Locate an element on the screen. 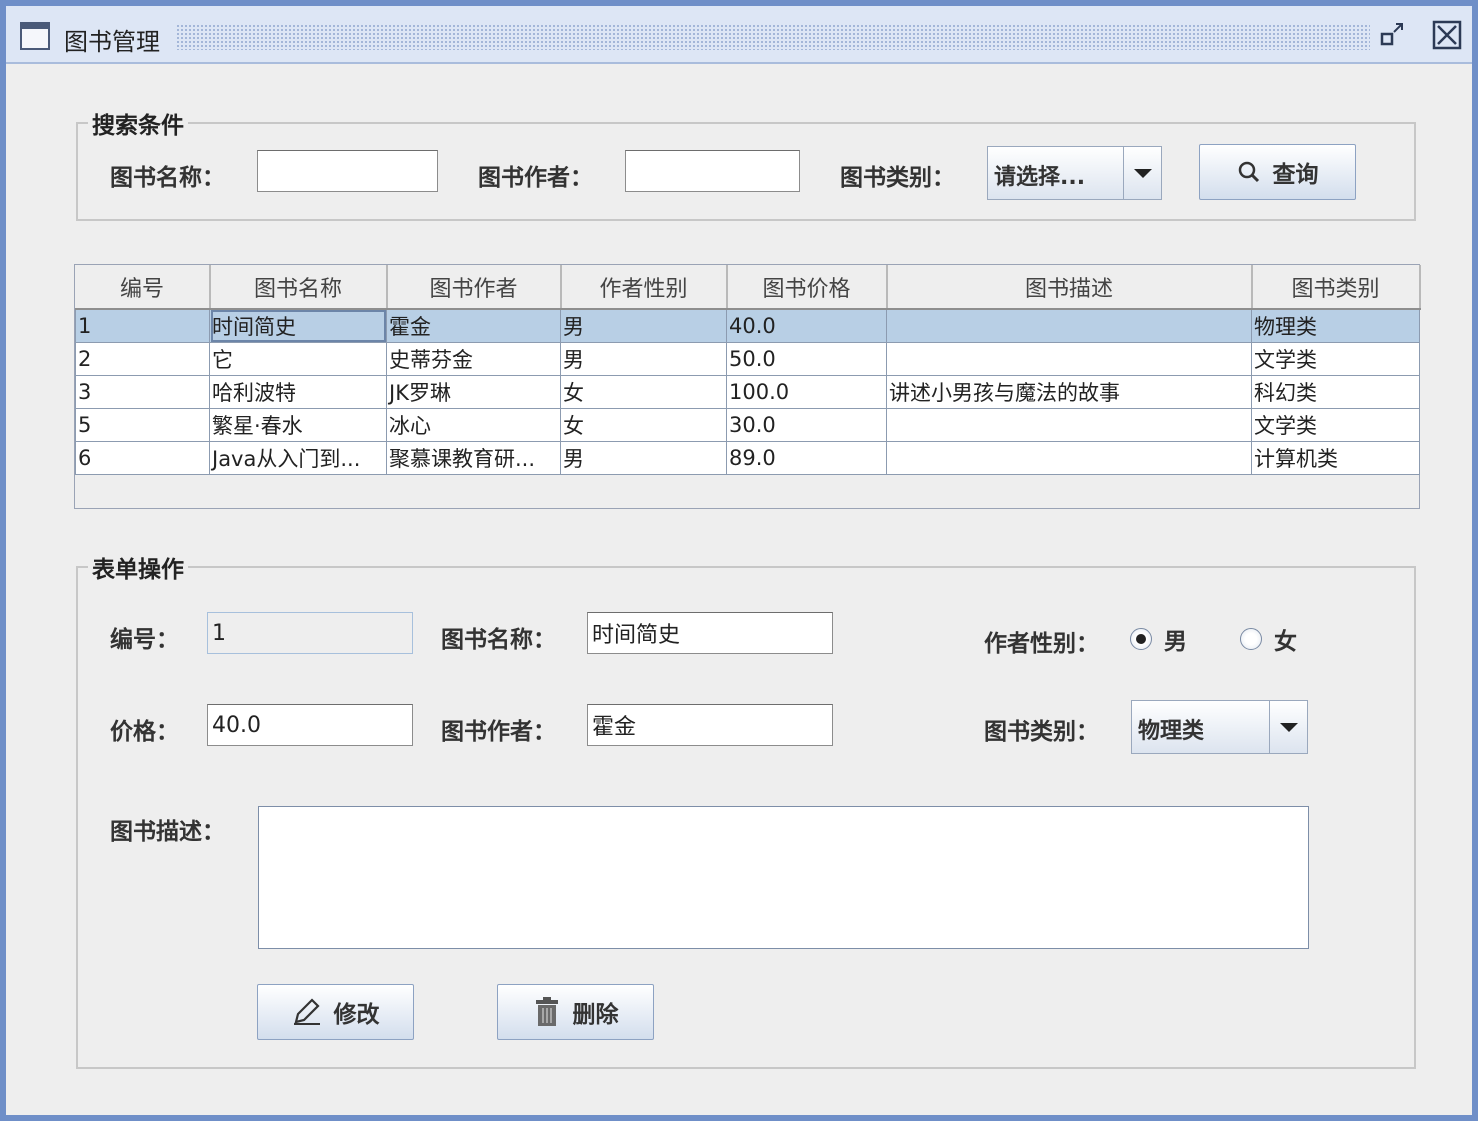 The width and height of the screenshot is (1478, 1121). search-icon is located at coordinates (1248, 172).